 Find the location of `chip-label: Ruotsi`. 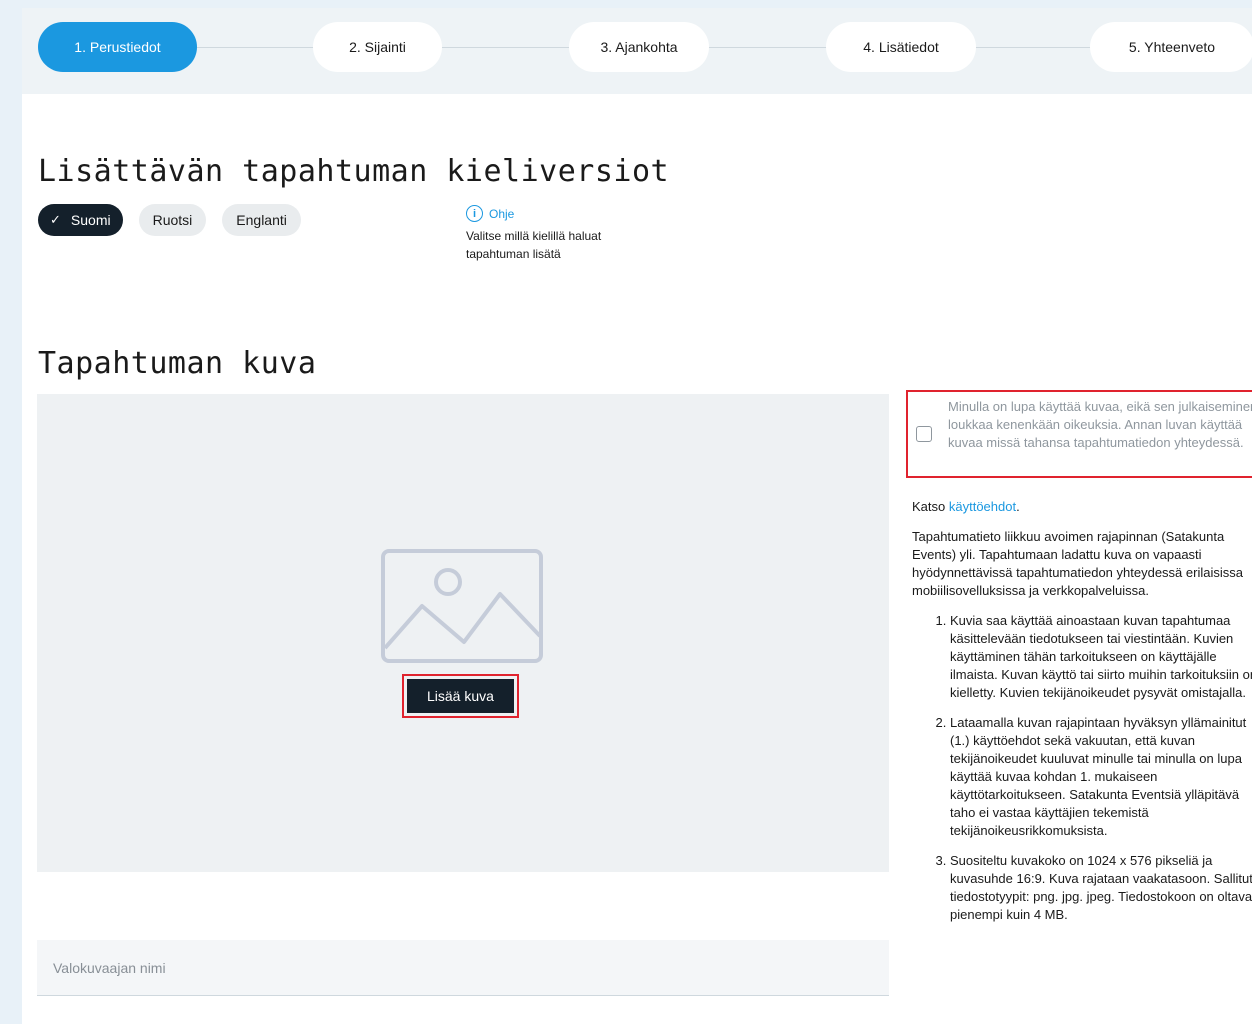

chip-label: Ruotsi is located at coordinates (172, 220).